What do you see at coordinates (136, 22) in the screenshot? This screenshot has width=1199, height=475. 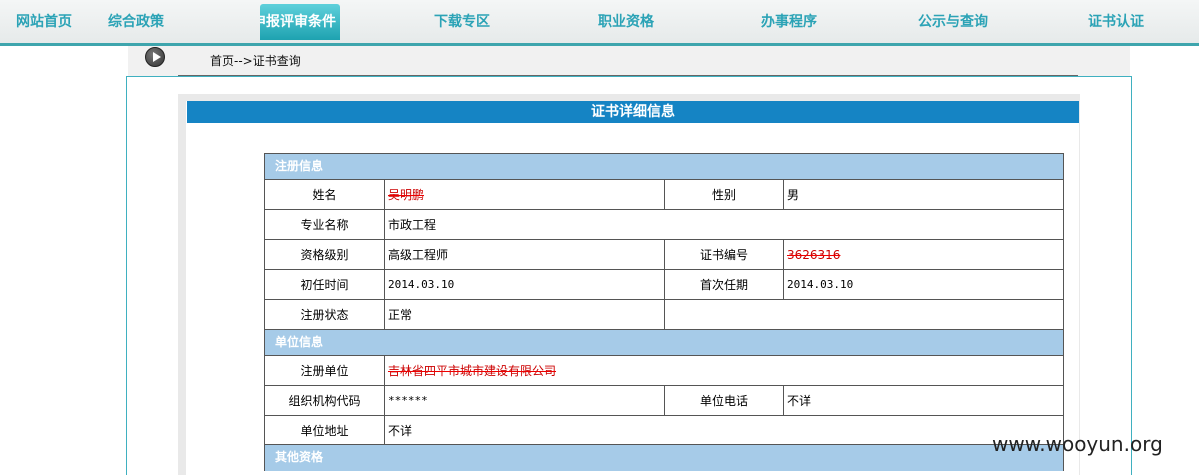 I see `nav-policy: 综合政策` at bounding box center [136, 22].